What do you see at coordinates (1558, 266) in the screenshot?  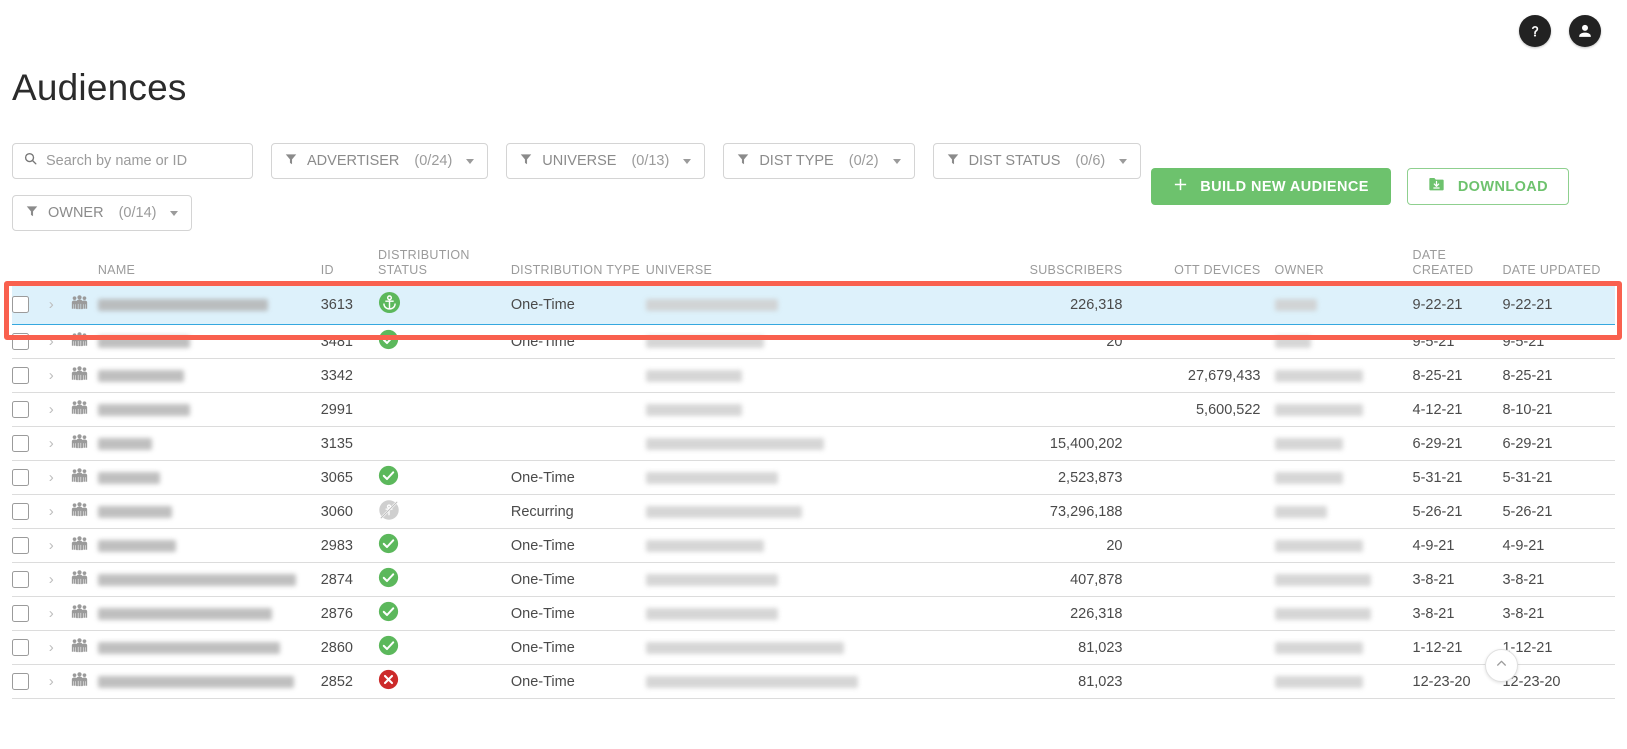 I see `th-date-updated: DATE UPDATED` at bounding box center [1558, 266].